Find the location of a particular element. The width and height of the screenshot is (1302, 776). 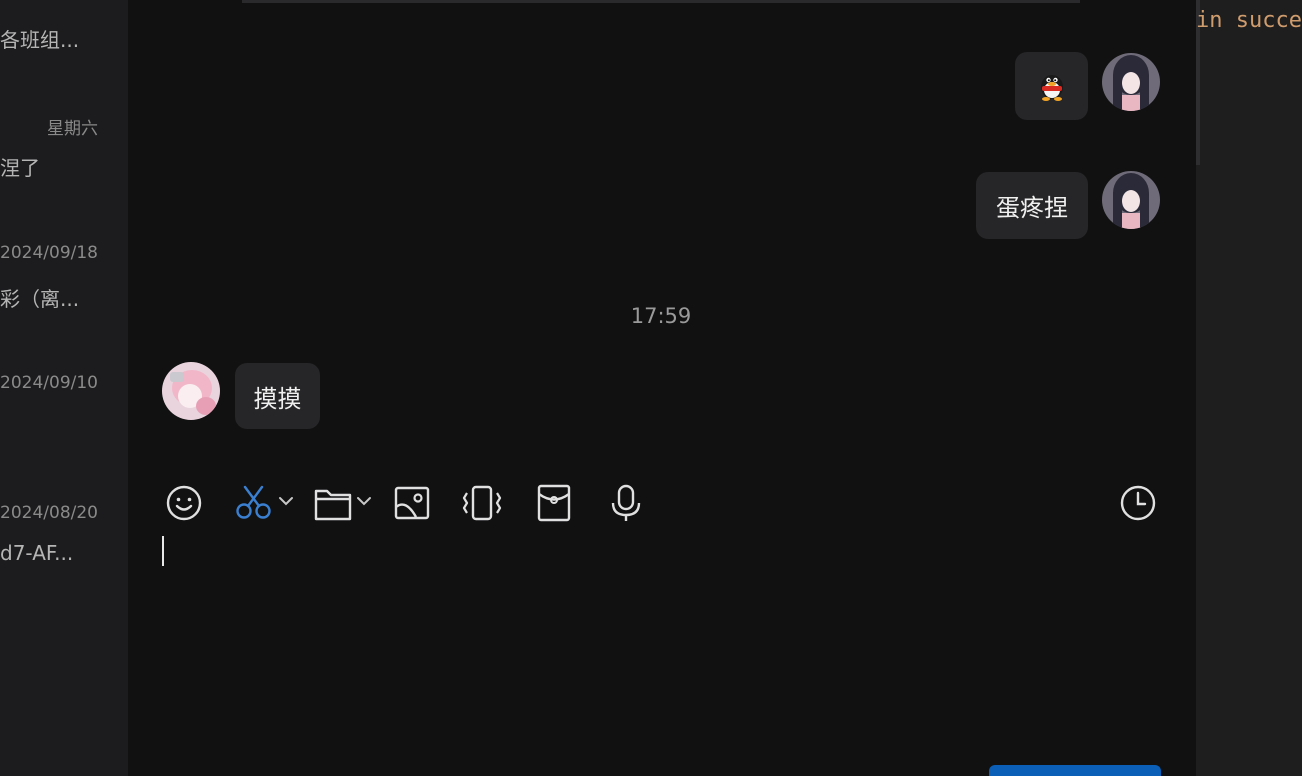

message-input-caret is located at coordinates (163, 551).